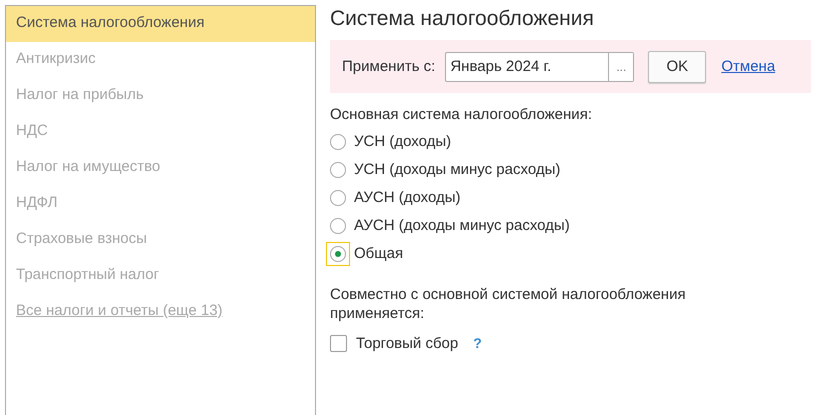  What do you see at coordinates (677, 66) in the screenshot?
I see `ok-button: OK` at bounding box center [677, 66].